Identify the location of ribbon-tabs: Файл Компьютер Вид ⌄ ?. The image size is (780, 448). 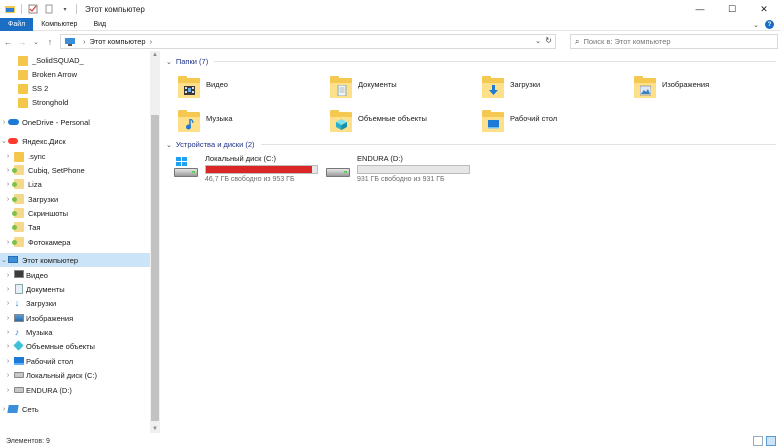
(390, 24).